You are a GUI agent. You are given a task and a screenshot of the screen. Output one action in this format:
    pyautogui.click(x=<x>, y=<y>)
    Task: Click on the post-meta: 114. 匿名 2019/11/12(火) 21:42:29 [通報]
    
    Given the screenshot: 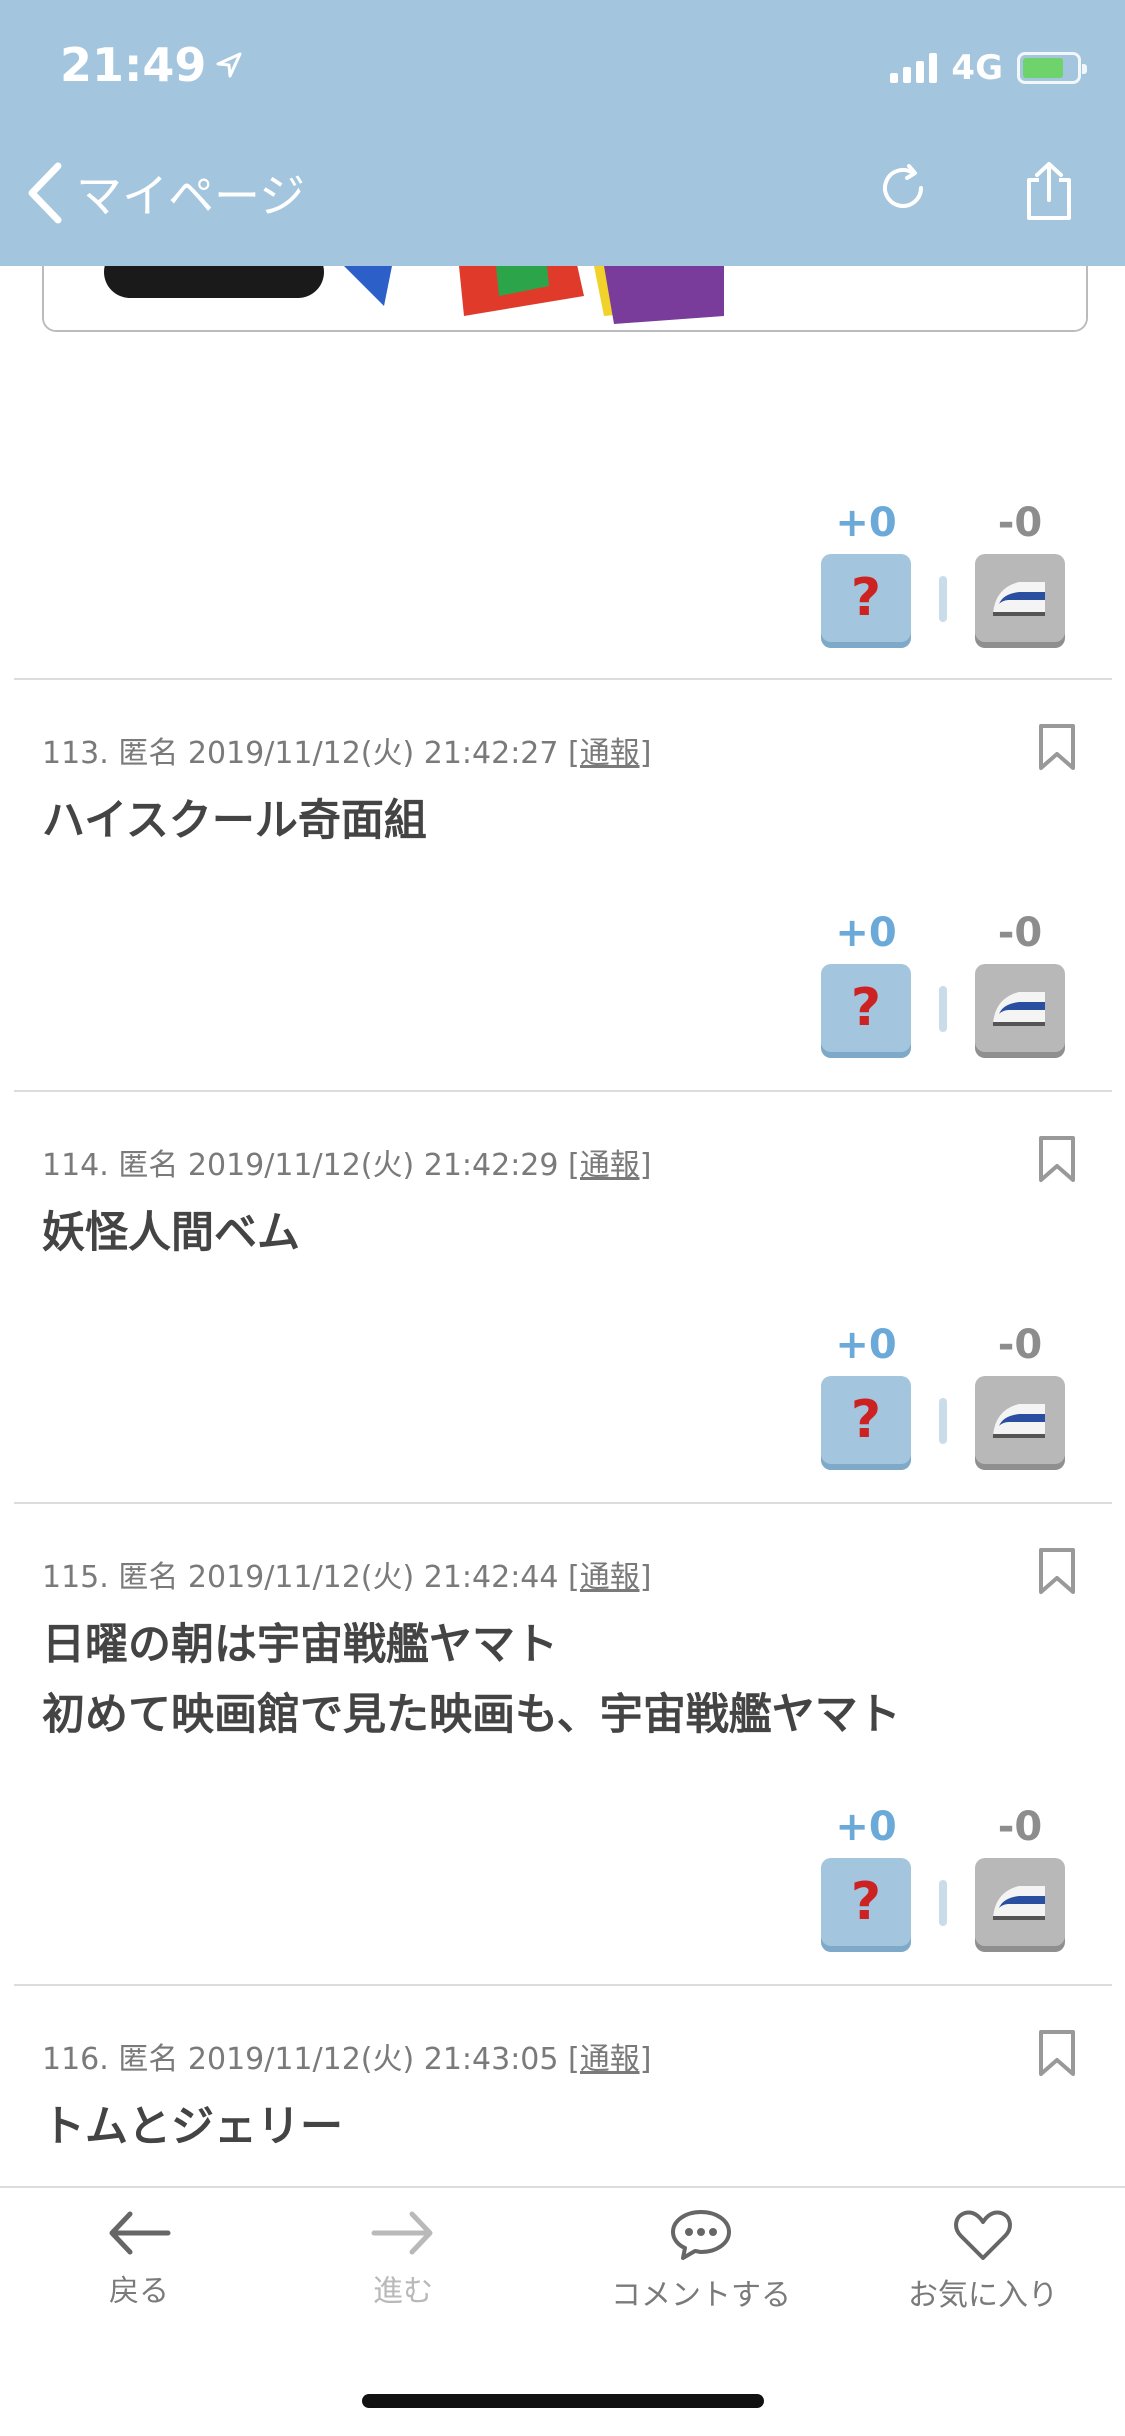 What is the action you would take?
    pyautogui.click(x=346, y=1162)
    